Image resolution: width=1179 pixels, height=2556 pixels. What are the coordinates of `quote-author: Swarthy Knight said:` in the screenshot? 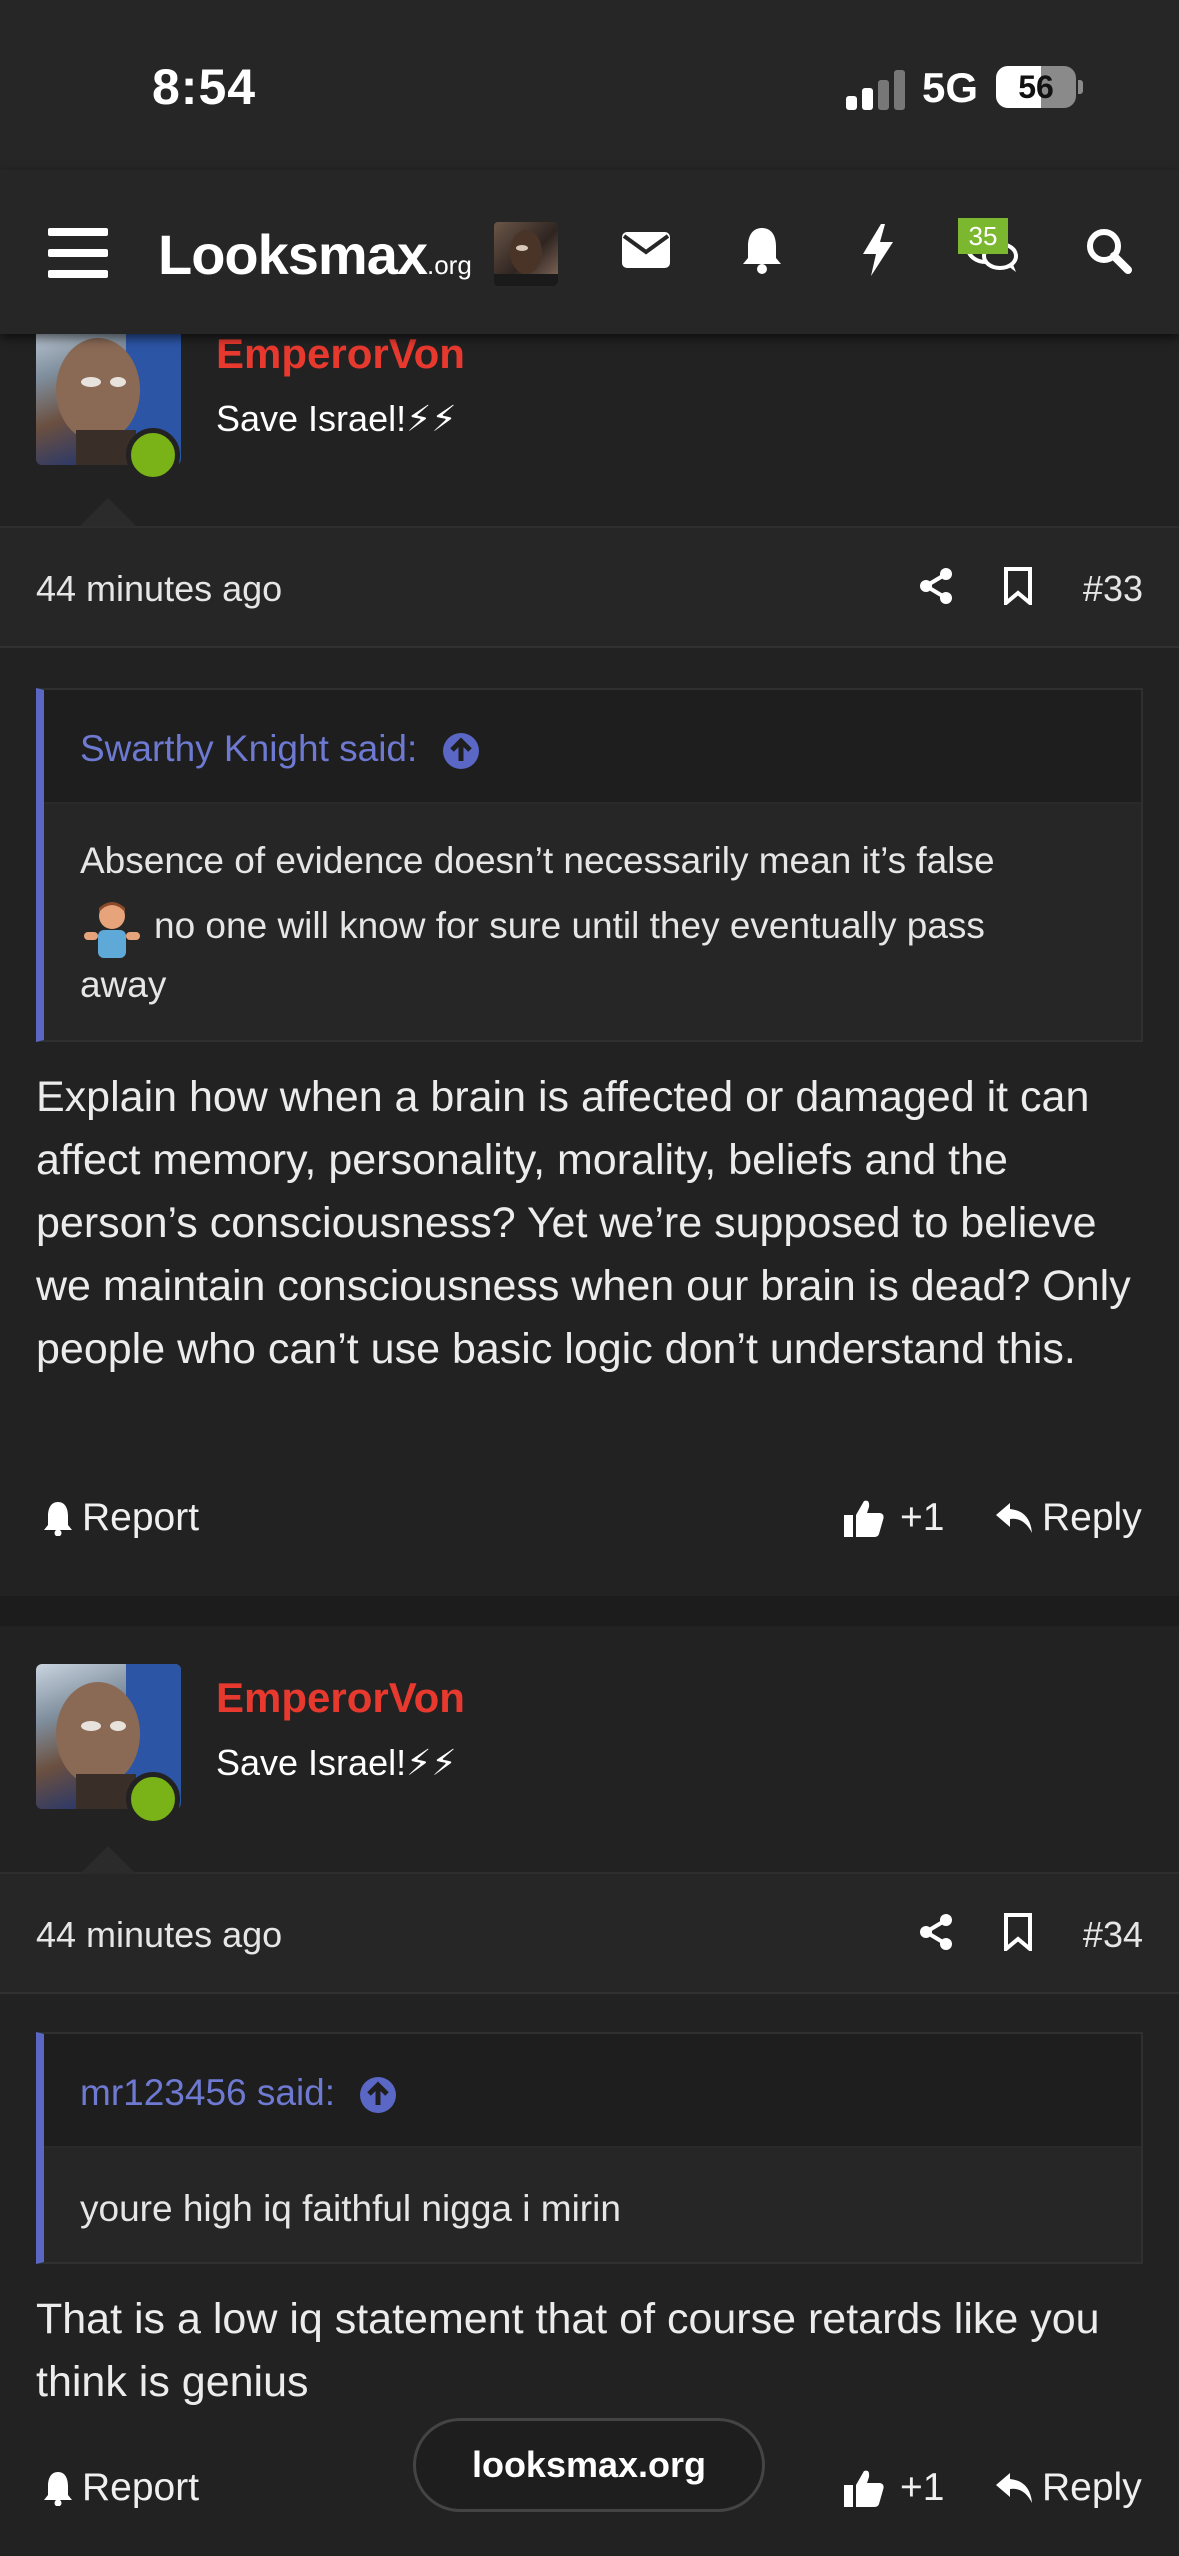 It's located at (249, 748).